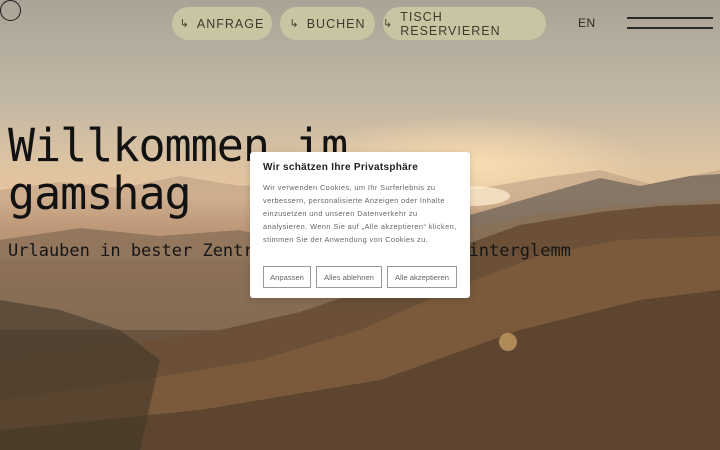 The width and height of the screenshot is (720, 450). What do you see at coordinates (10, 10) in the screenshot?
I see `logo-circle-icon` at bounding box center [10, 10].